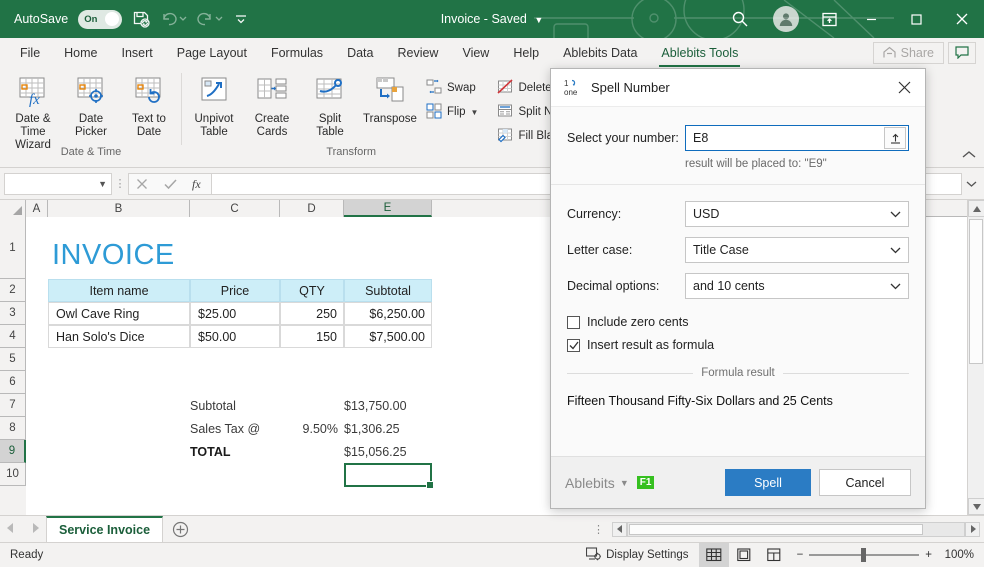 The width and height of the screenshot is (984, 567). What do you see at coordinates (969, 156) in the screenshot?
I see `collapse-ribbon-icon` at bounding box center [969, 156].